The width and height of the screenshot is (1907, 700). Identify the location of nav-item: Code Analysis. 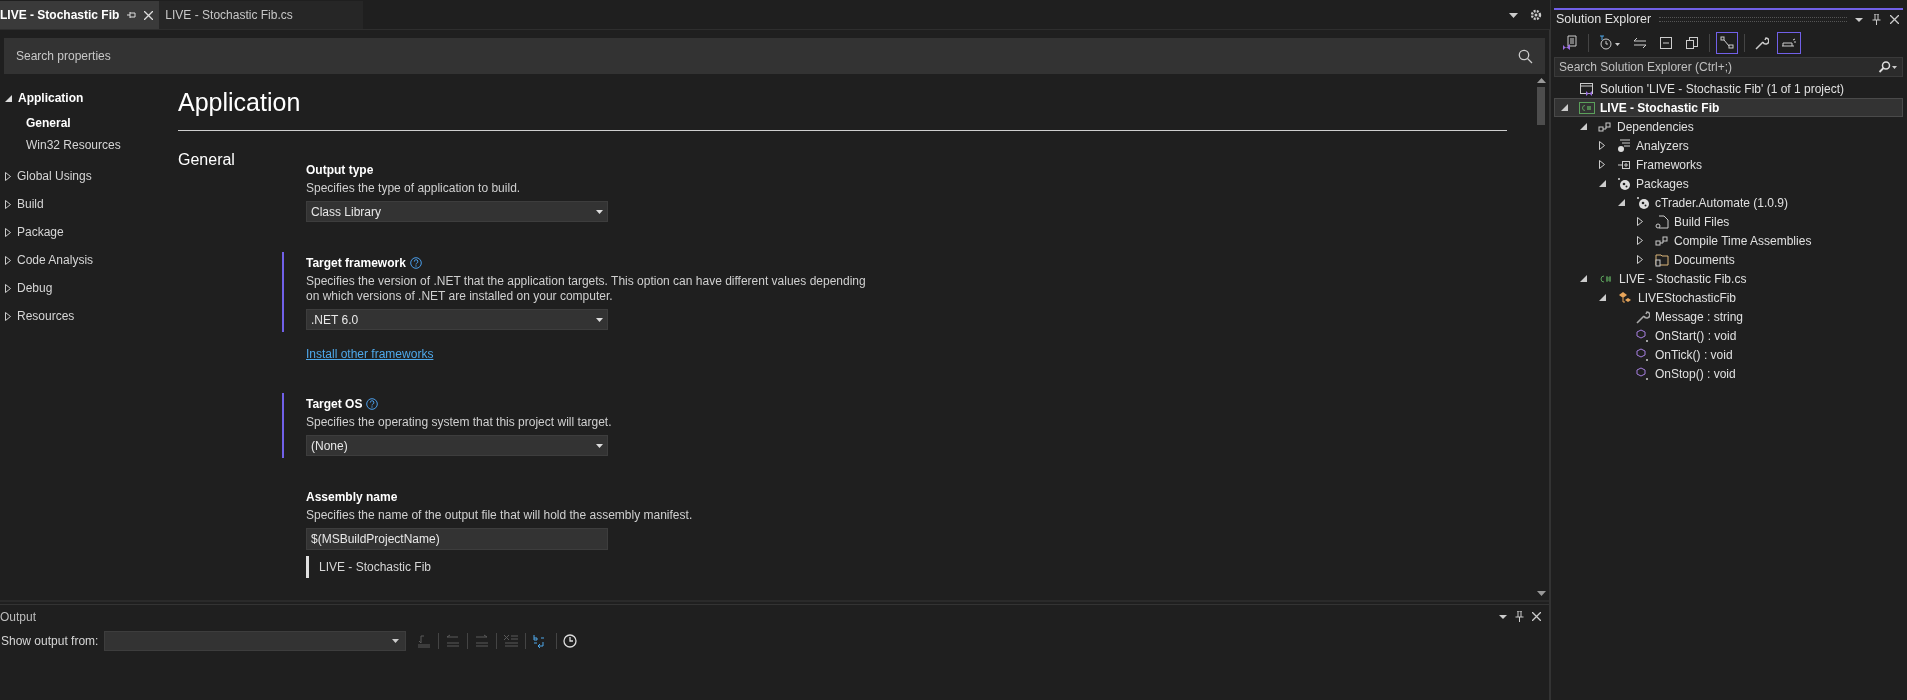
(87, 260).